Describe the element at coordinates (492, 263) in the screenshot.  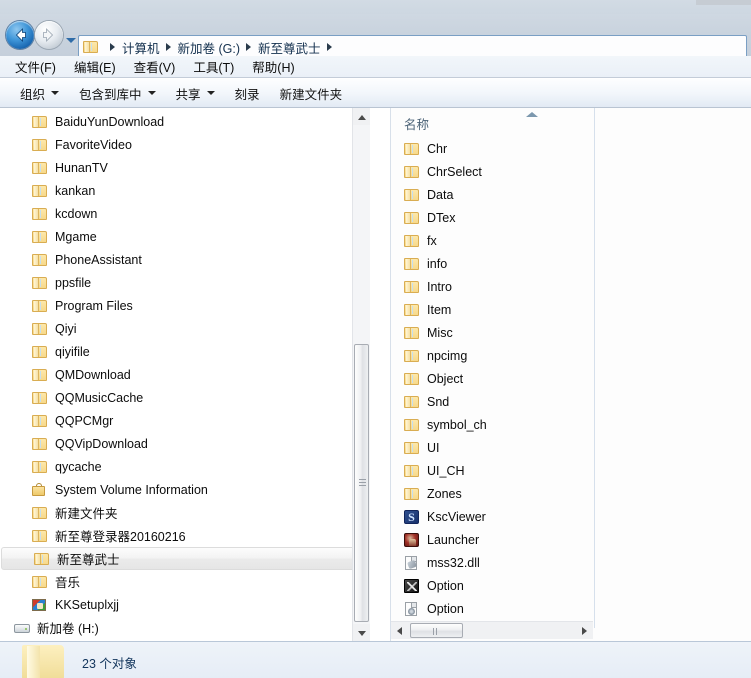
I see `file-list-item: info` at that location.